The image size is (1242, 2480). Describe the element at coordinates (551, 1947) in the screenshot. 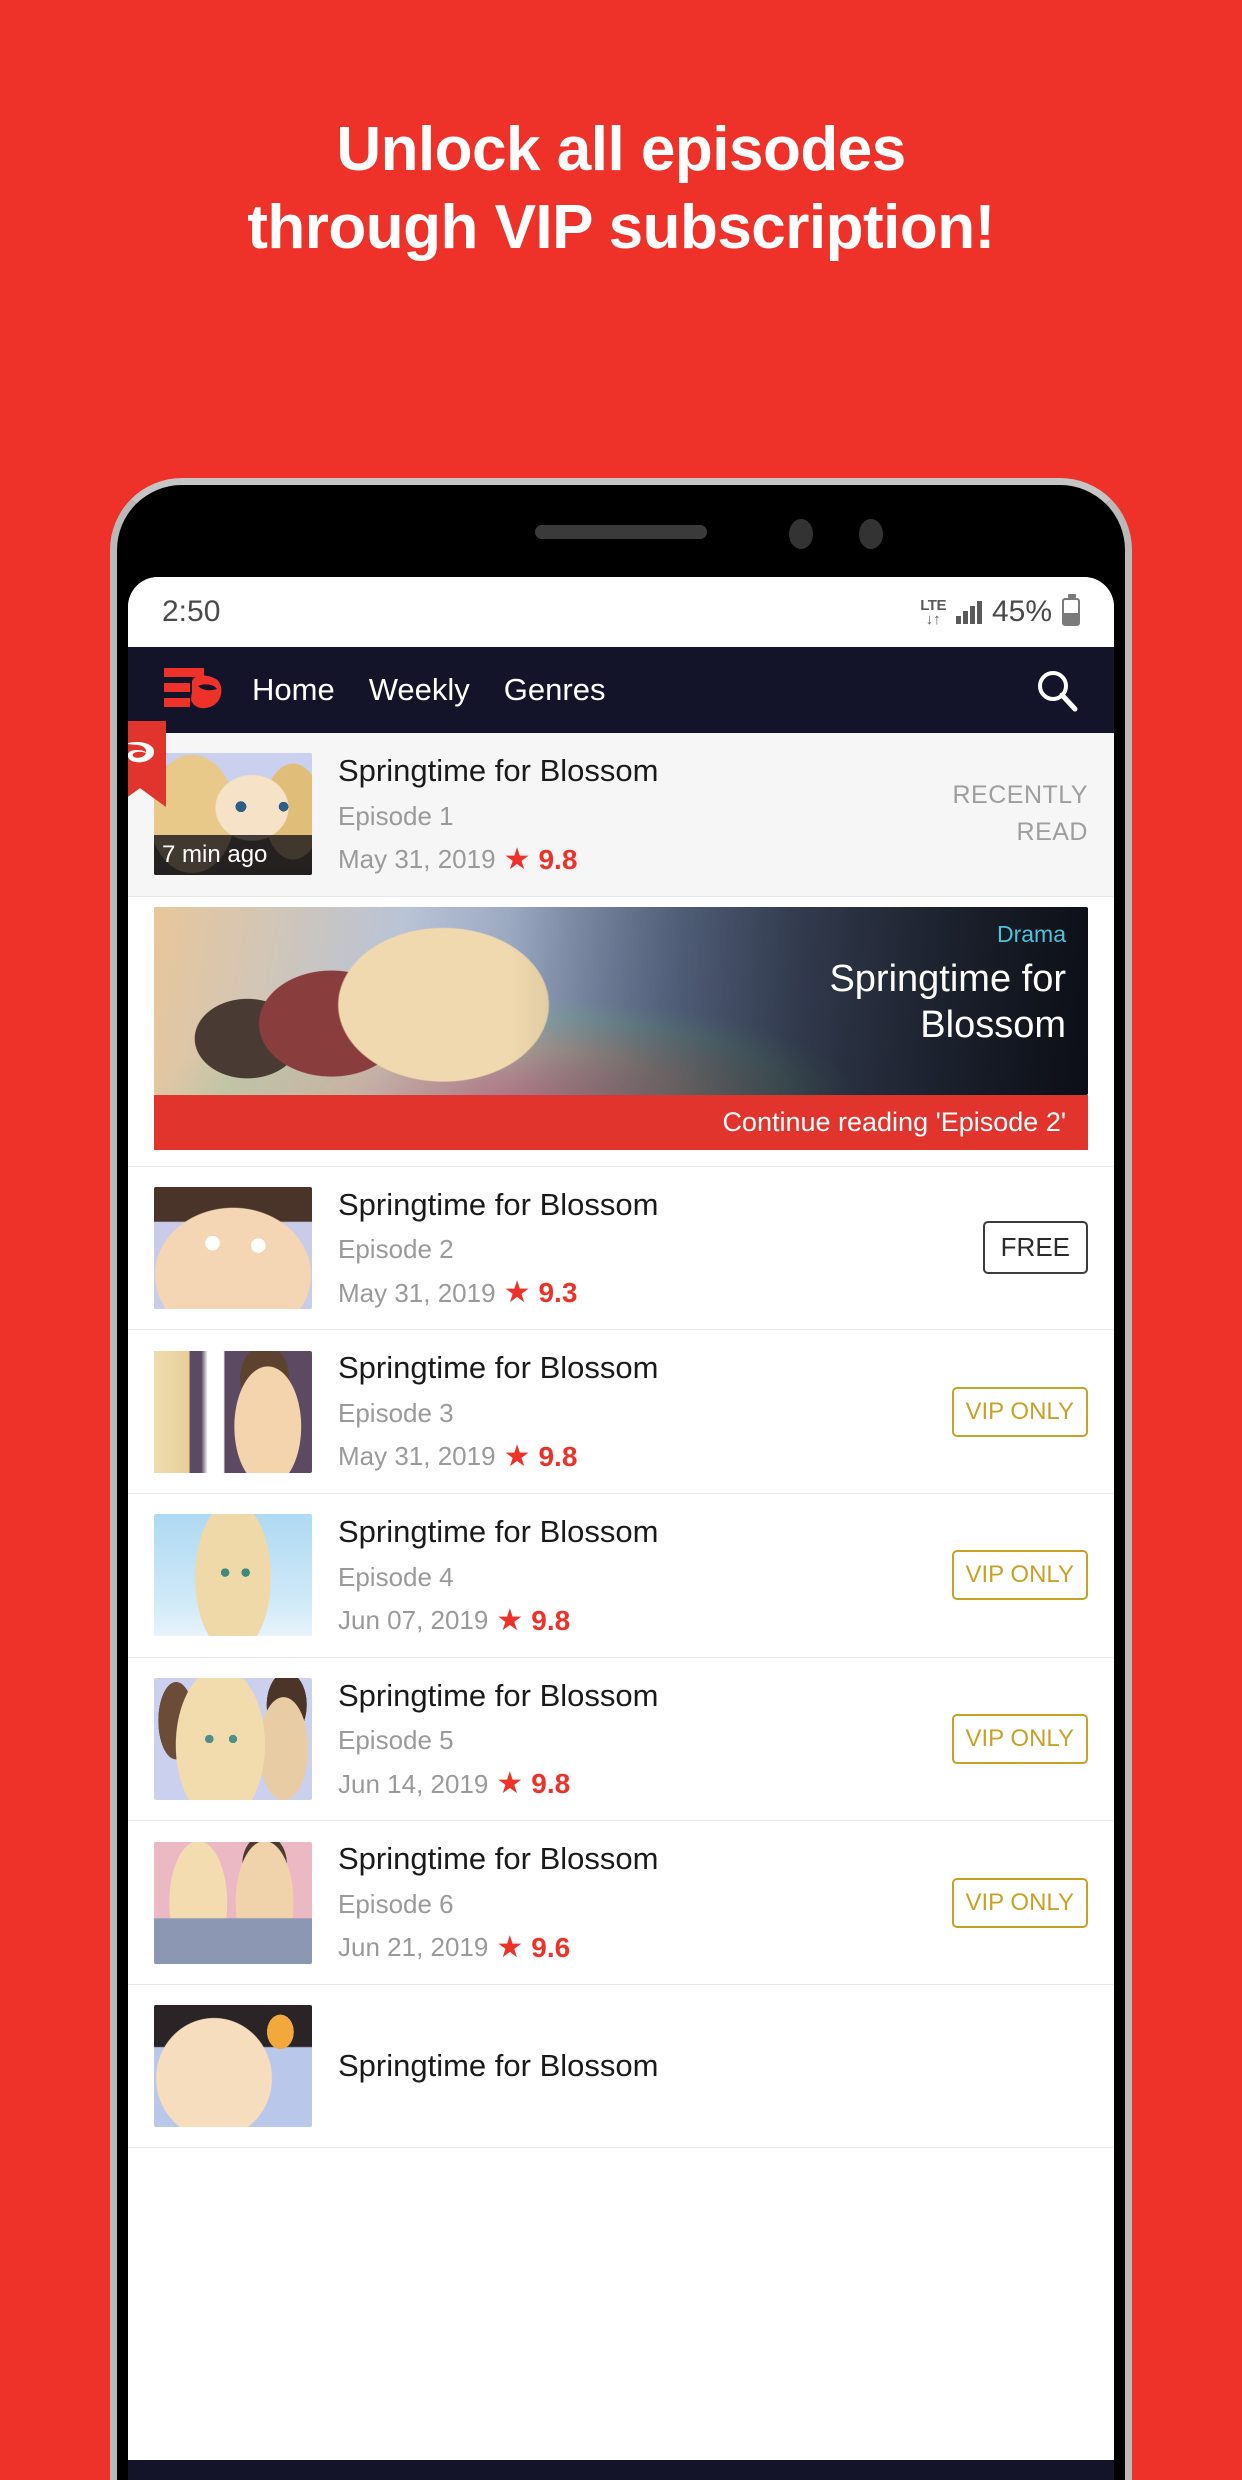

I see `episode-rating: 9.6` at that location.